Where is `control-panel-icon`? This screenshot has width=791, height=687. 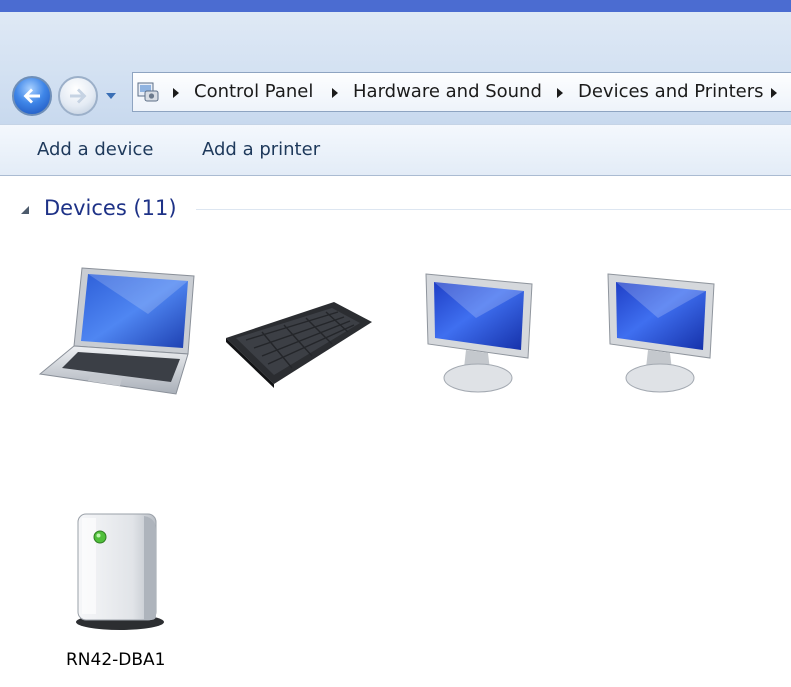
control-panel-icon is located at coordinates (148, 92).